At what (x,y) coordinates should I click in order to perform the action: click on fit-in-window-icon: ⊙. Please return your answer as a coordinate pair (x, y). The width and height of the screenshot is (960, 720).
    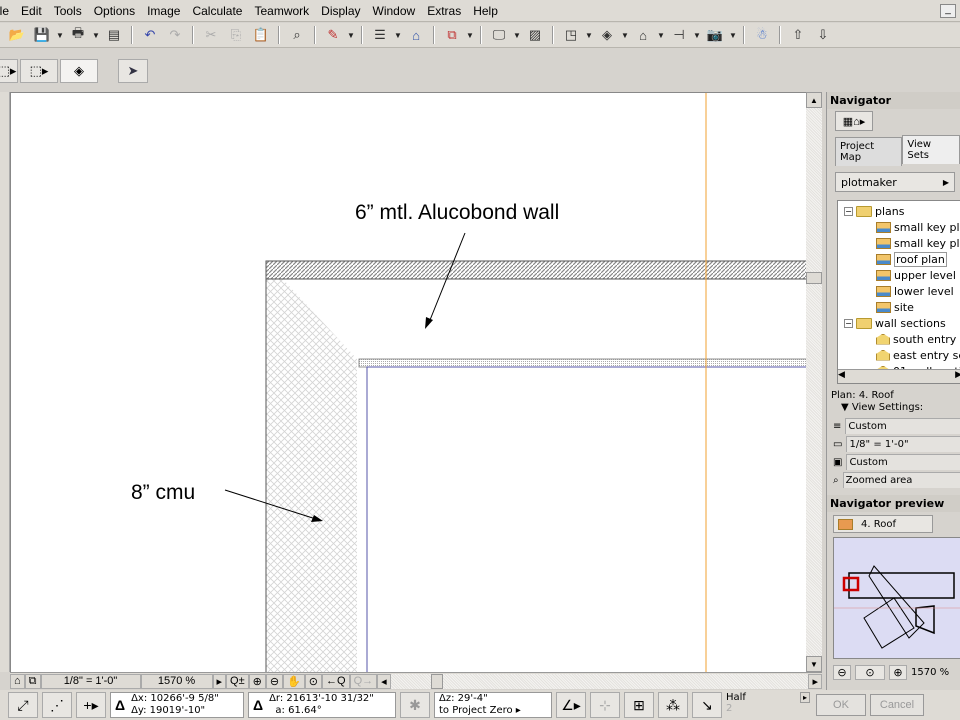
    Looking at the image, I should click on (313, 681).